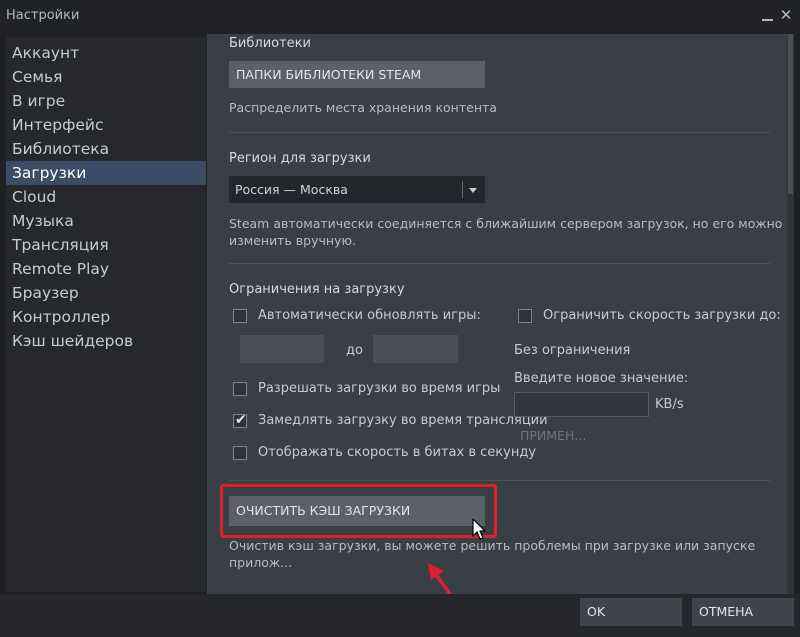  I want to click on dropdown-separator, so click(462, 189).